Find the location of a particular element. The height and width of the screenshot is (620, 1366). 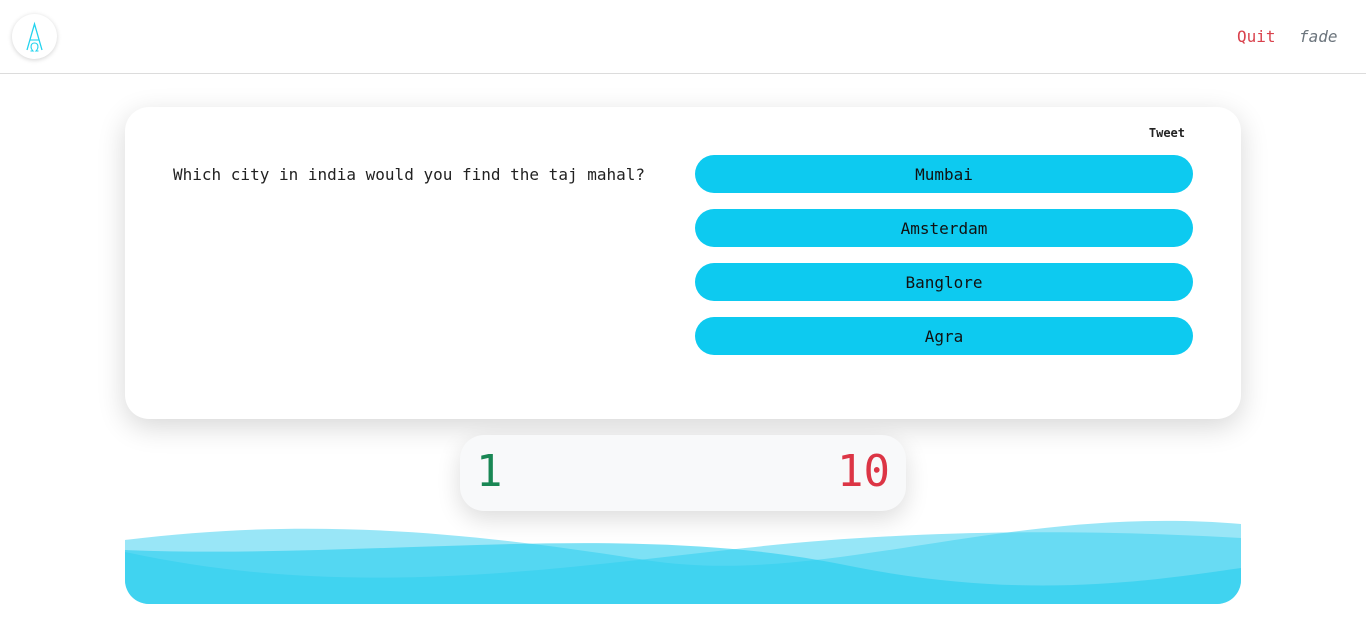

navbar: Quit fade is located at coordinates (683, 37).